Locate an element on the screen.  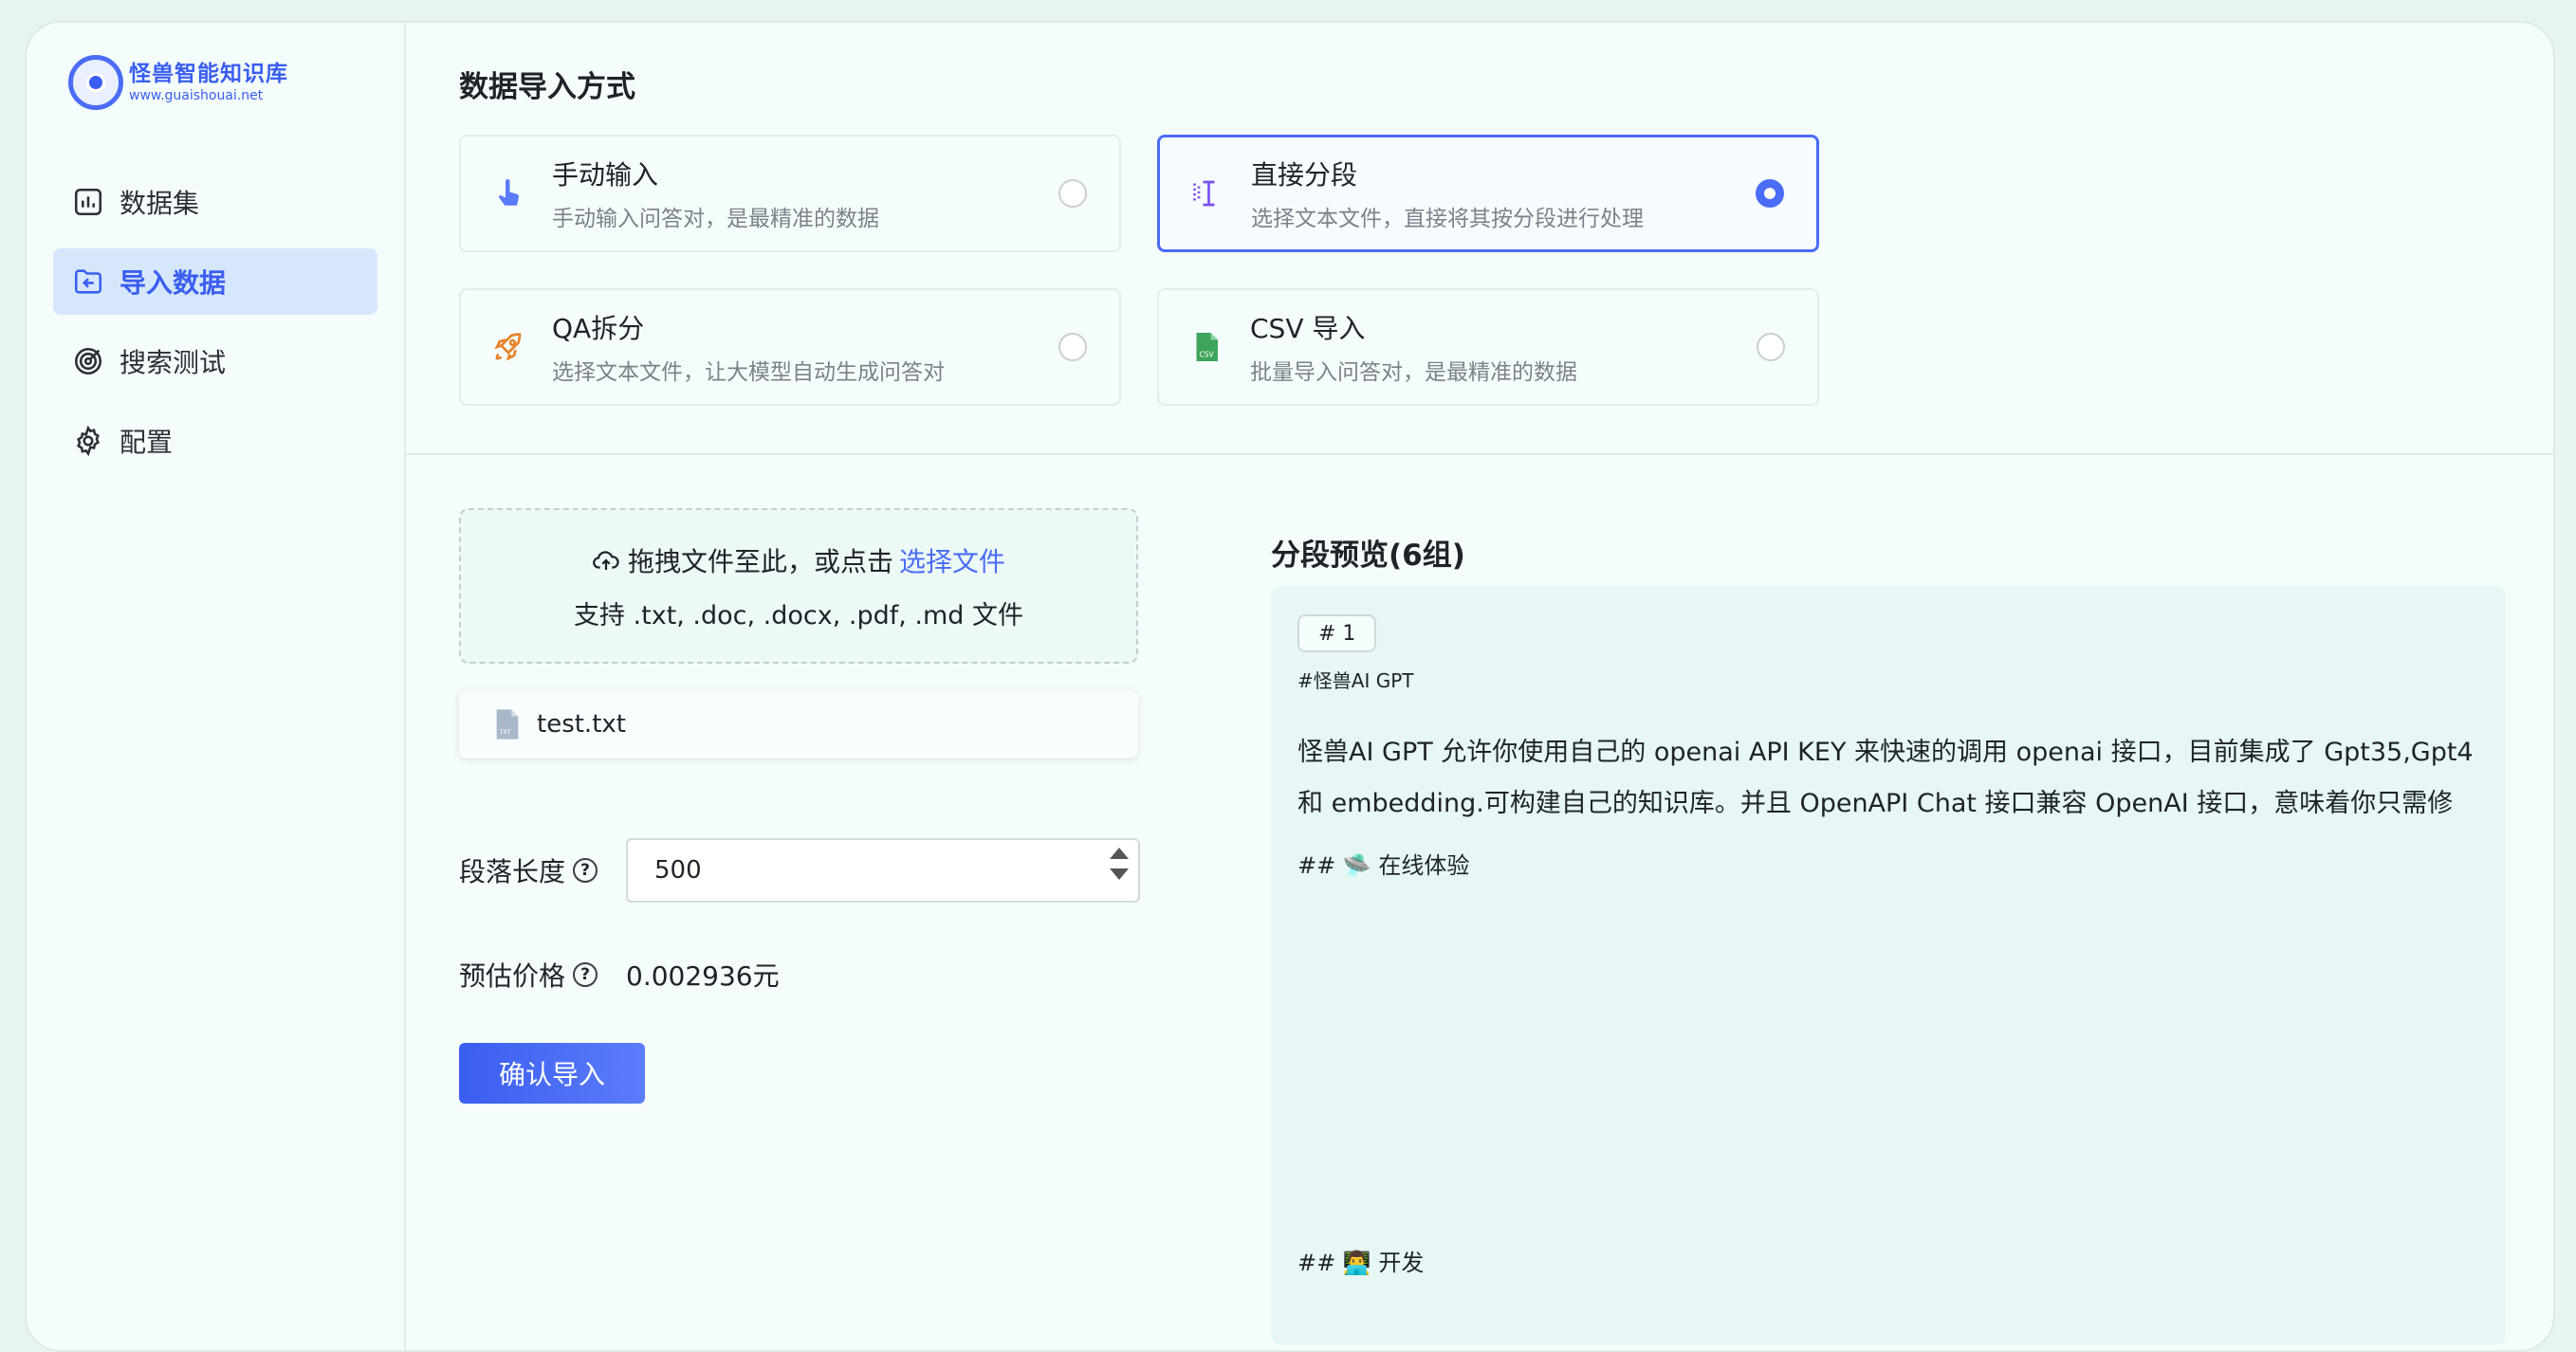
svg-text: CSV is located at coordinates (1207, 355).